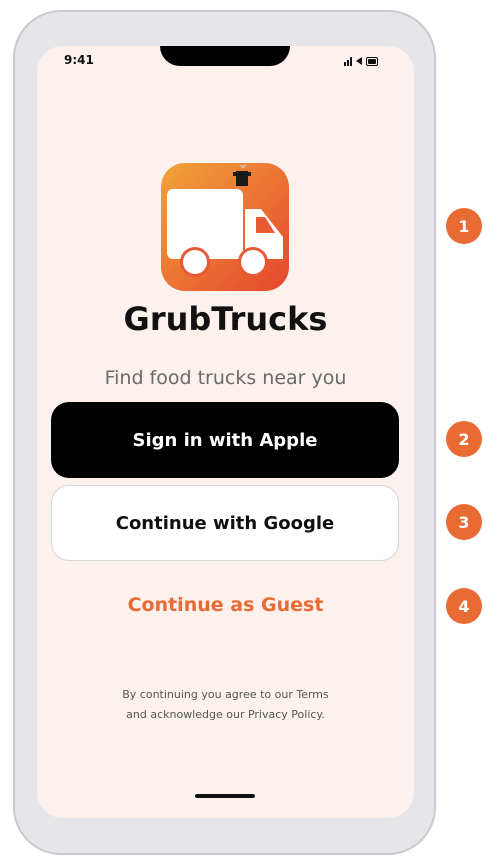 Image resolution: width=483 pixels, height=856 pixels. I want to click on legal-line-1: By continuing you agree to our Terms, so click(225, 694).